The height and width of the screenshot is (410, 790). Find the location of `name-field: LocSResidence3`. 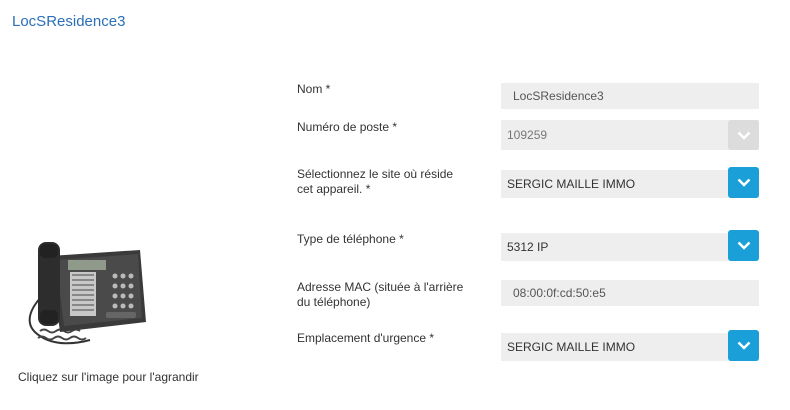

name-field: LocSResidence3 is located at coordinates (630, 96).